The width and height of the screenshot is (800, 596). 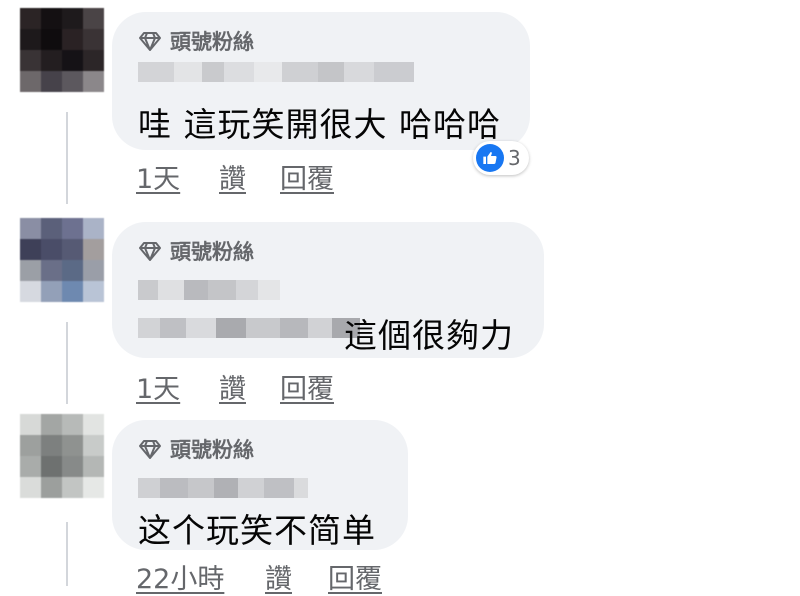 I want to click on comment-text: 这个玩笑不简单, so click(x=257, y=530).